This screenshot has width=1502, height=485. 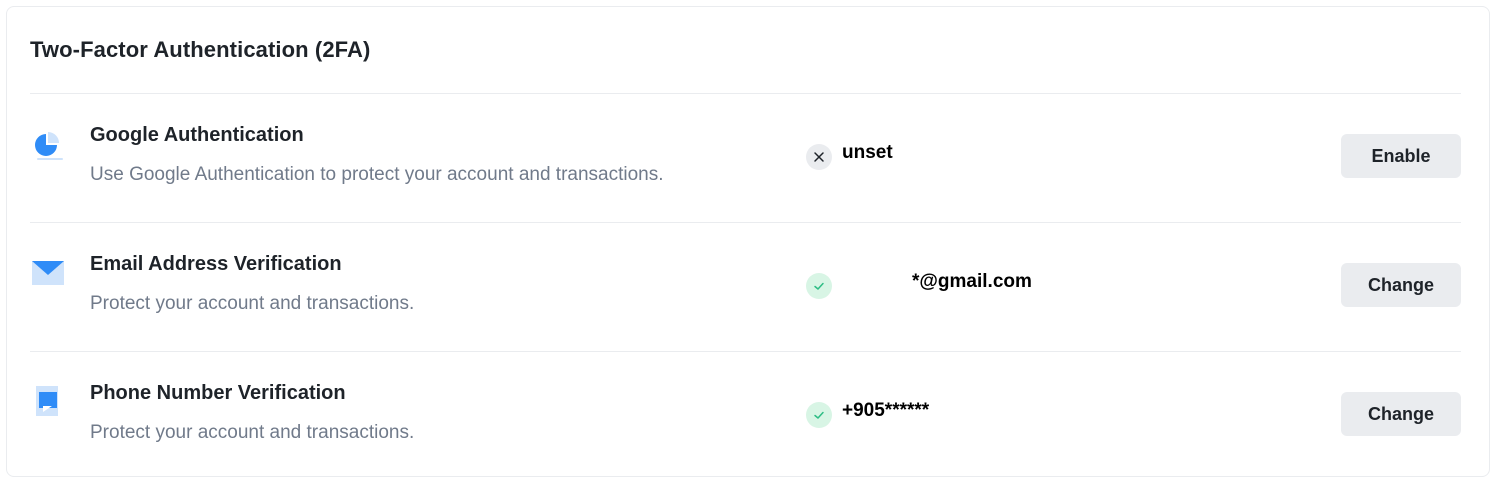 What do you see at coordinates (216, 264) in the screenshot?
I see `method-label: Email Address Verification` at bounding box center [216, 264].